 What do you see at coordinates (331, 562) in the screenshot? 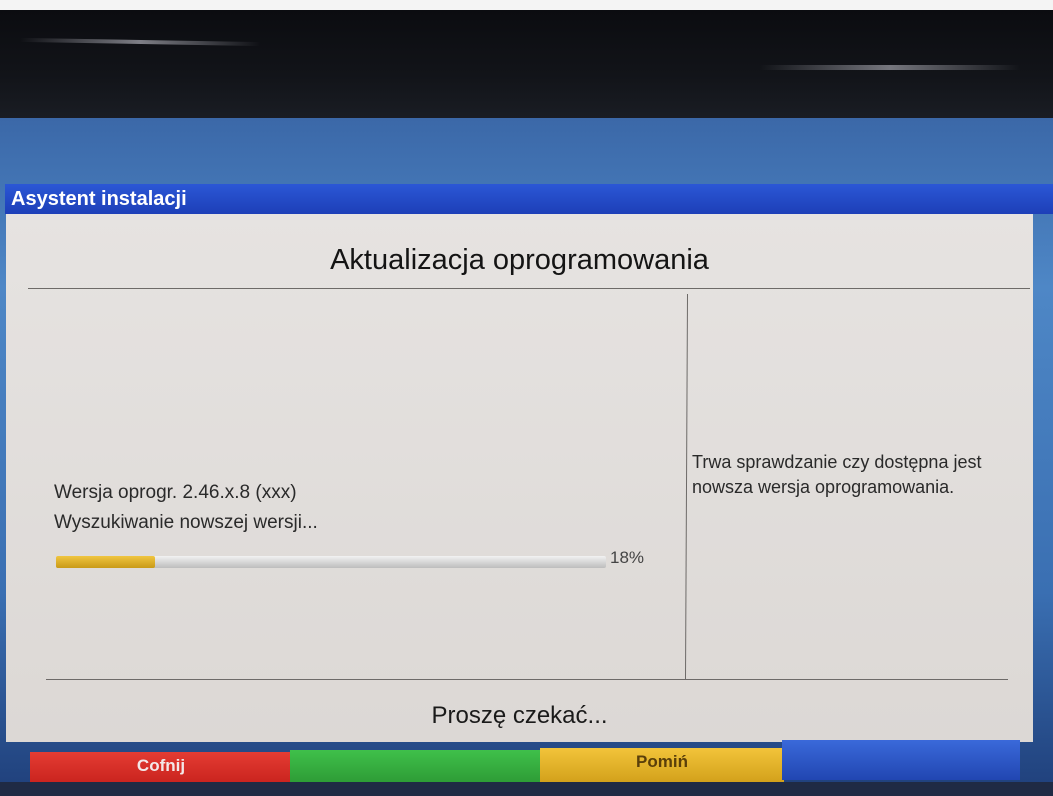
I see `progress-bar` at bounding box center [331, 562].